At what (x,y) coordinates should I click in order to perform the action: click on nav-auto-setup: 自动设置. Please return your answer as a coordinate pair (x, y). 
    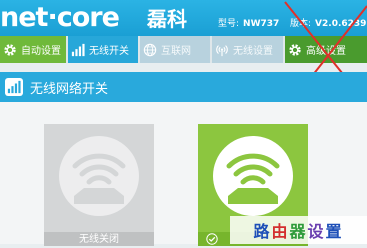
    Looking at the image, I should click on (33, 49).